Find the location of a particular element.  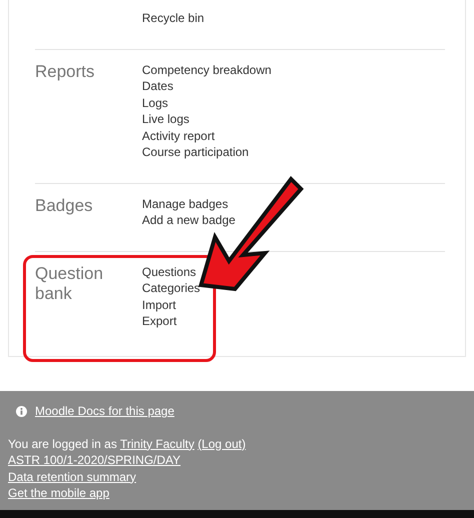

section-link: Manage badges is located at coordinates (185, 204).